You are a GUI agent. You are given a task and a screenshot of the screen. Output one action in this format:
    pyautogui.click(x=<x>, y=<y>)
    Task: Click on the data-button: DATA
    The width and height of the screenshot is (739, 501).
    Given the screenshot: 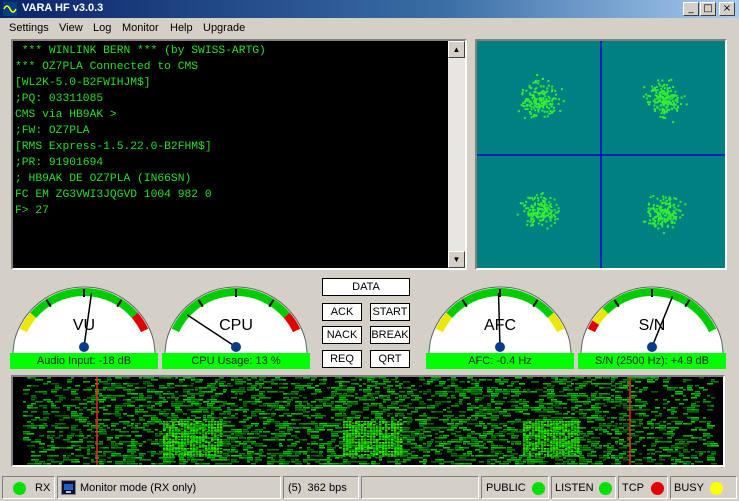 What is the action you would take?
    pyautogui.click(x=366, y=287)
    